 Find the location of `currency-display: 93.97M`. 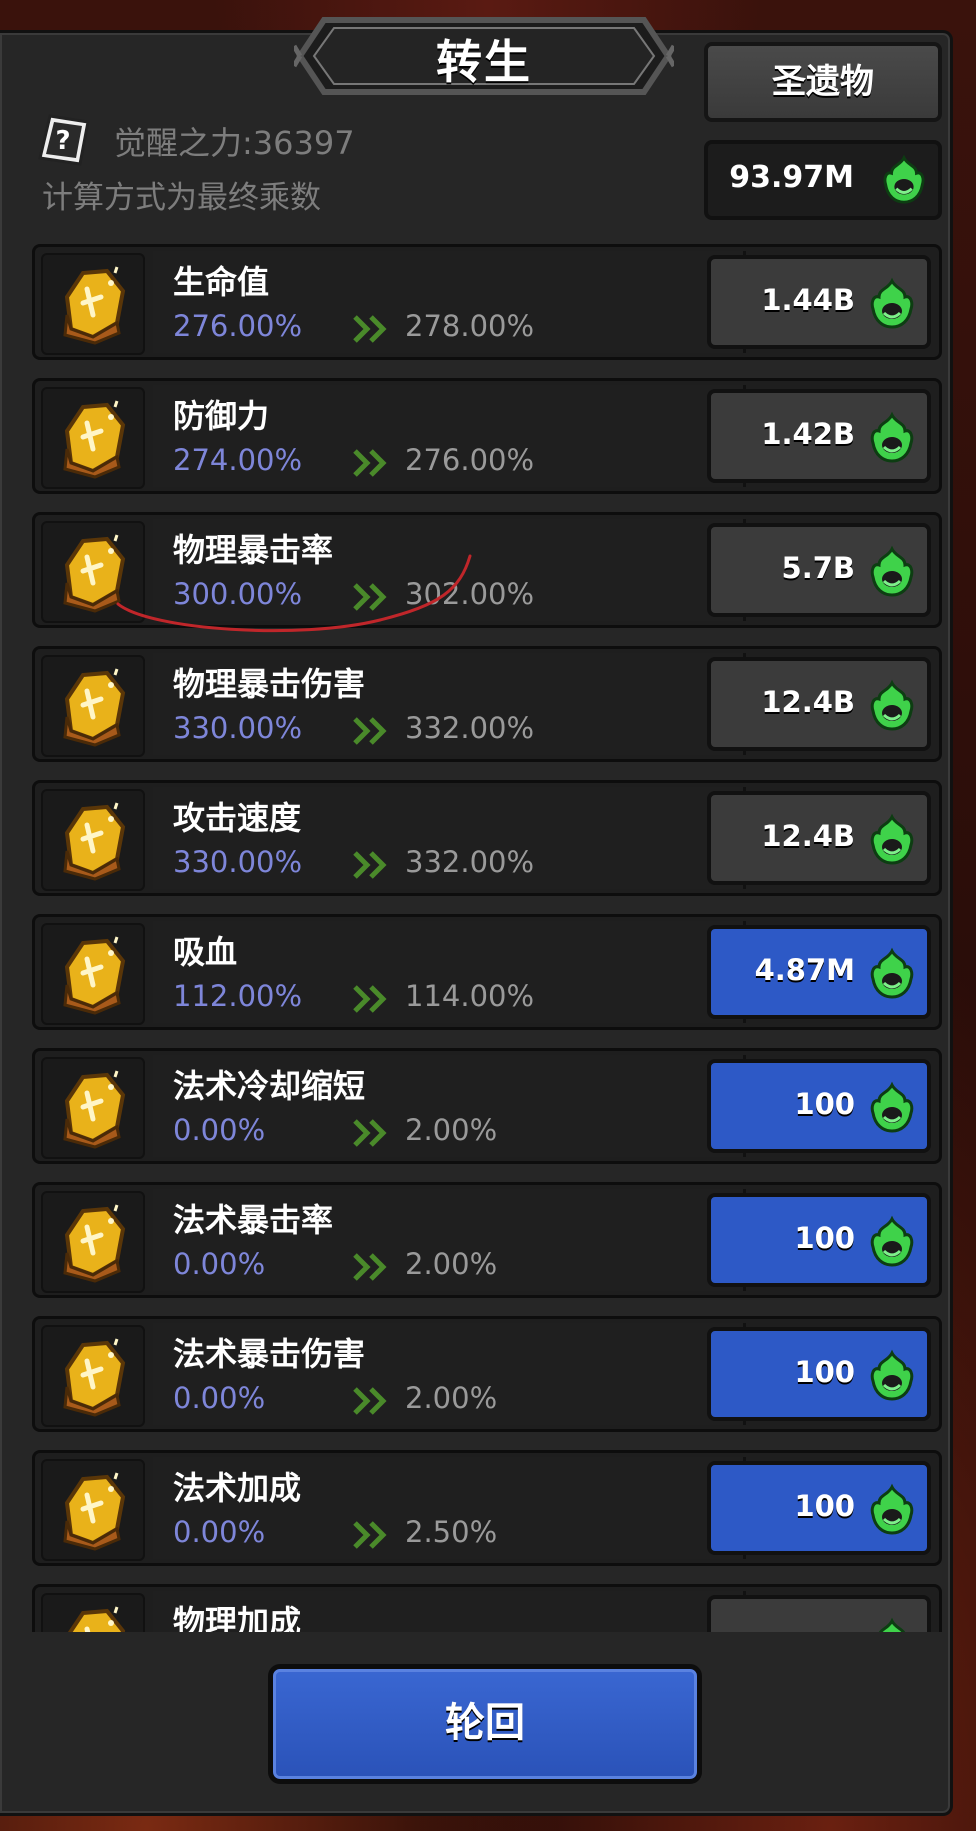

currency-display: 93.97M is located at coordinates (823, 180).